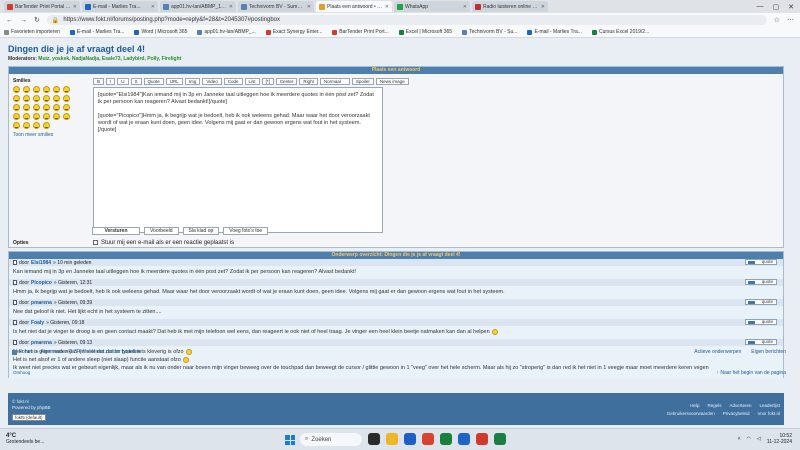 Image resolution: width=800 pixels, height=450 pixels. Describe the element at coordinates (41, 283) in the screenshot. I see `post-author: Picopico` at that location.